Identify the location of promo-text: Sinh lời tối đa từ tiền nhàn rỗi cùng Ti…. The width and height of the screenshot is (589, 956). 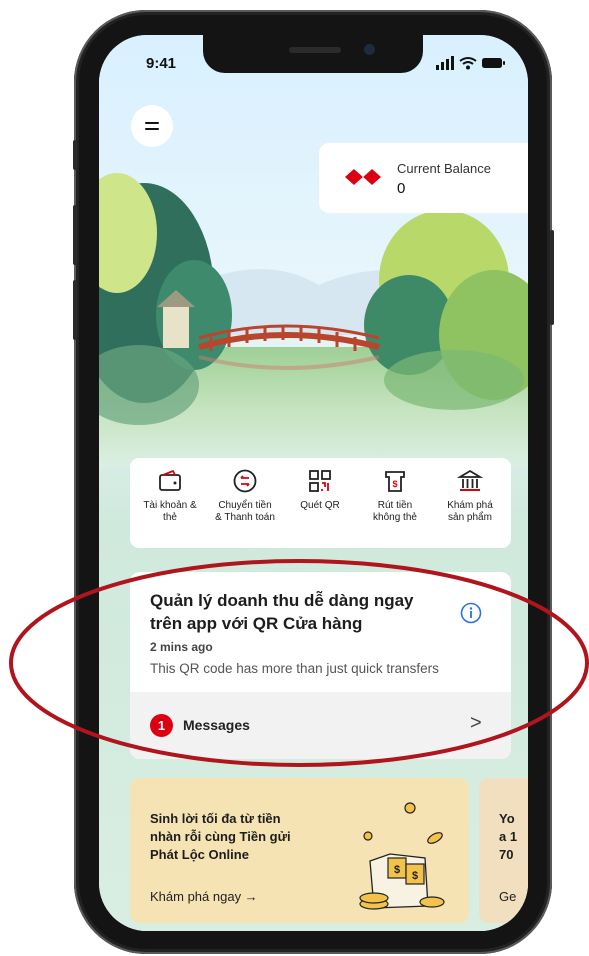
(220, 836).